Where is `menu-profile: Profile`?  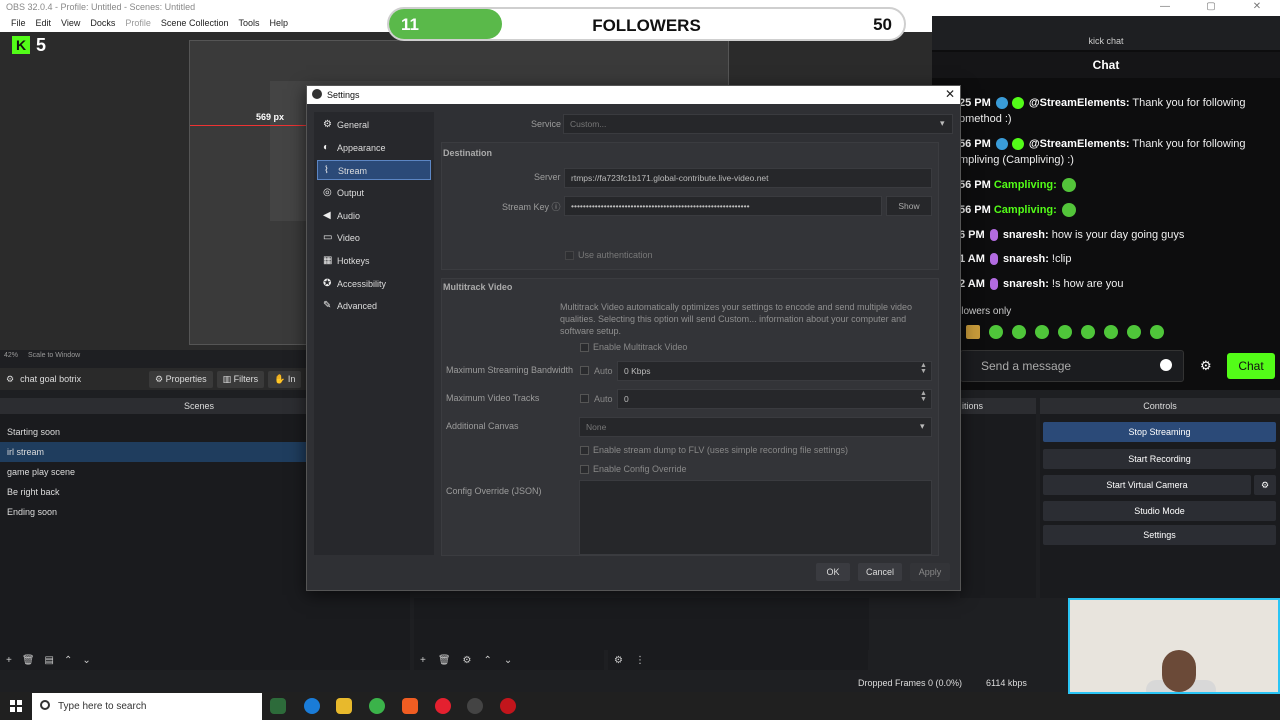
menu-profile: Profile is located at coordinates (138, 24).